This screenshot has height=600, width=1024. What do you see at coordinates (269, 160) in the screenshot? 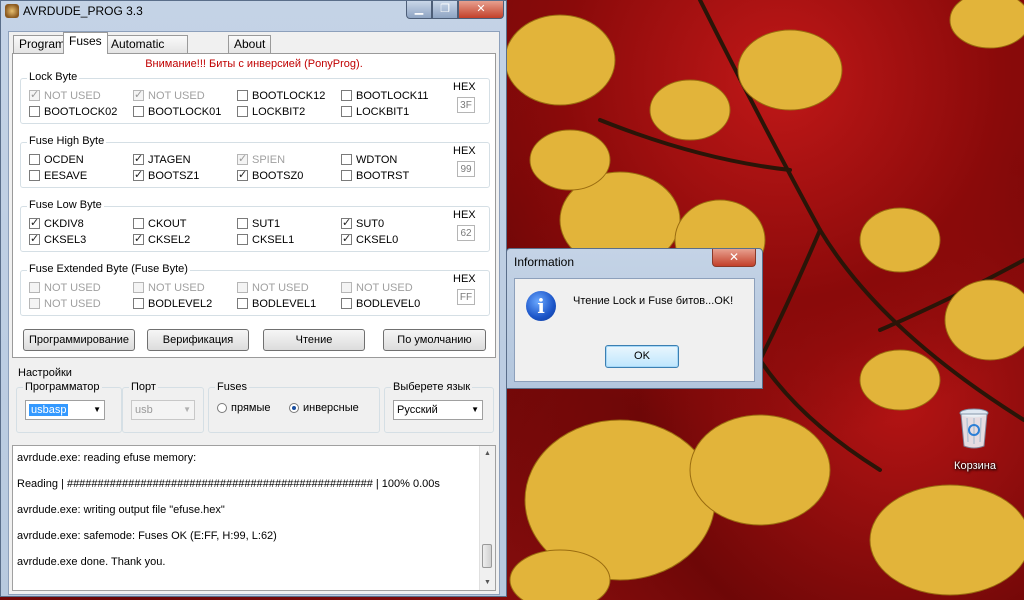
I see `fuse-bit-label: SPIEN` at bounding box center [269, 160].